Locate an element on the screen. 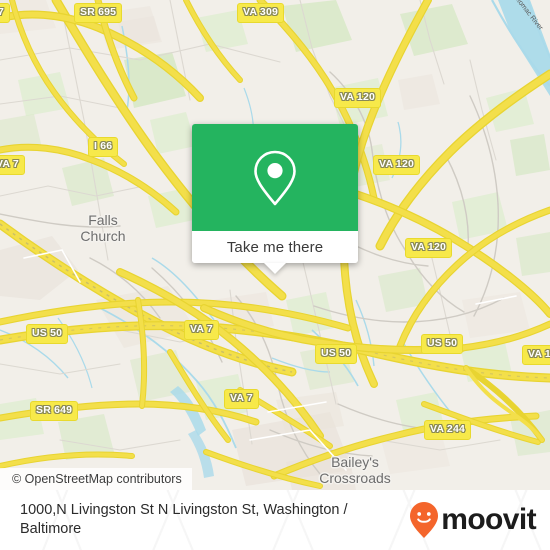  road-shield: VA 244 is located at coordinates (448, 430).